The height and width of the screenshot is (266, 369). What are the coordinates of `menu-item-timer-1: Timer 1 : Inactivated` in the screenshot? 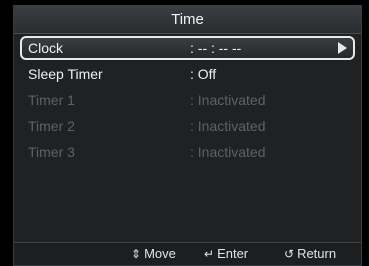 It's located at (187, 100).